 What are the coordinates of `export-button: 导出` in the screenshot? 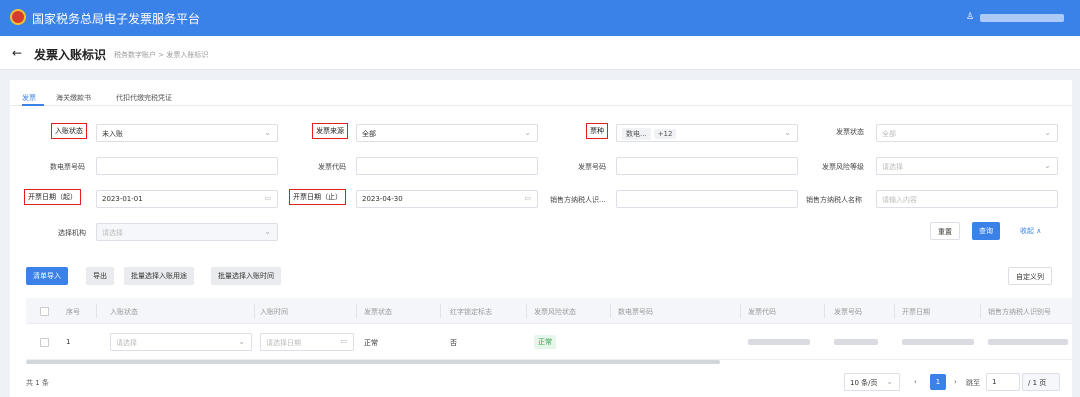 It's located at (100, 276).